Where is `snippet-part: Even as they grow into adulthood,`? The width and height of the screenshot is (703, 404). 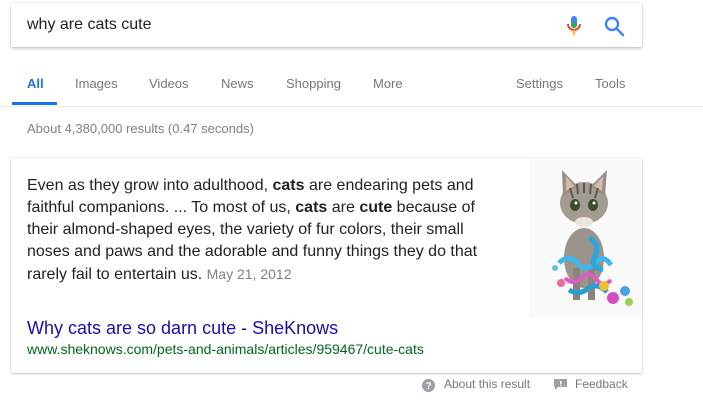
snippet-part: Even as they grow into adulthood, is located at coordinates (150, 185).